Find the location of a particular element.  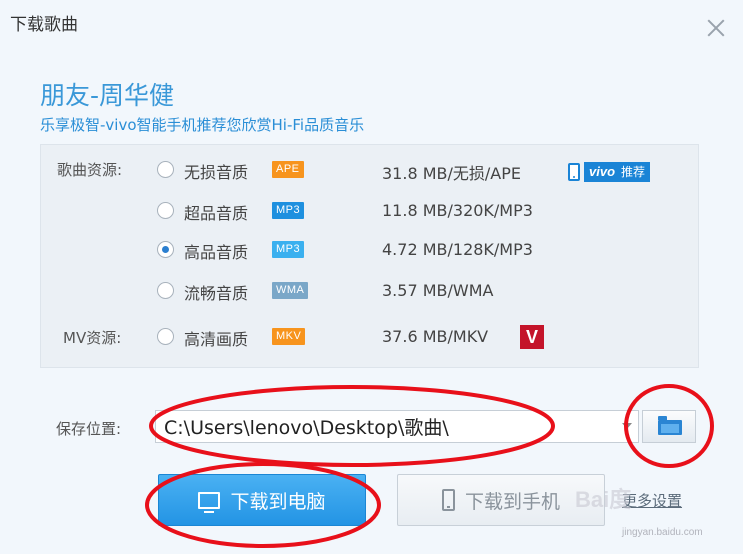

radio-lossless is located at coordinates (165, 169).